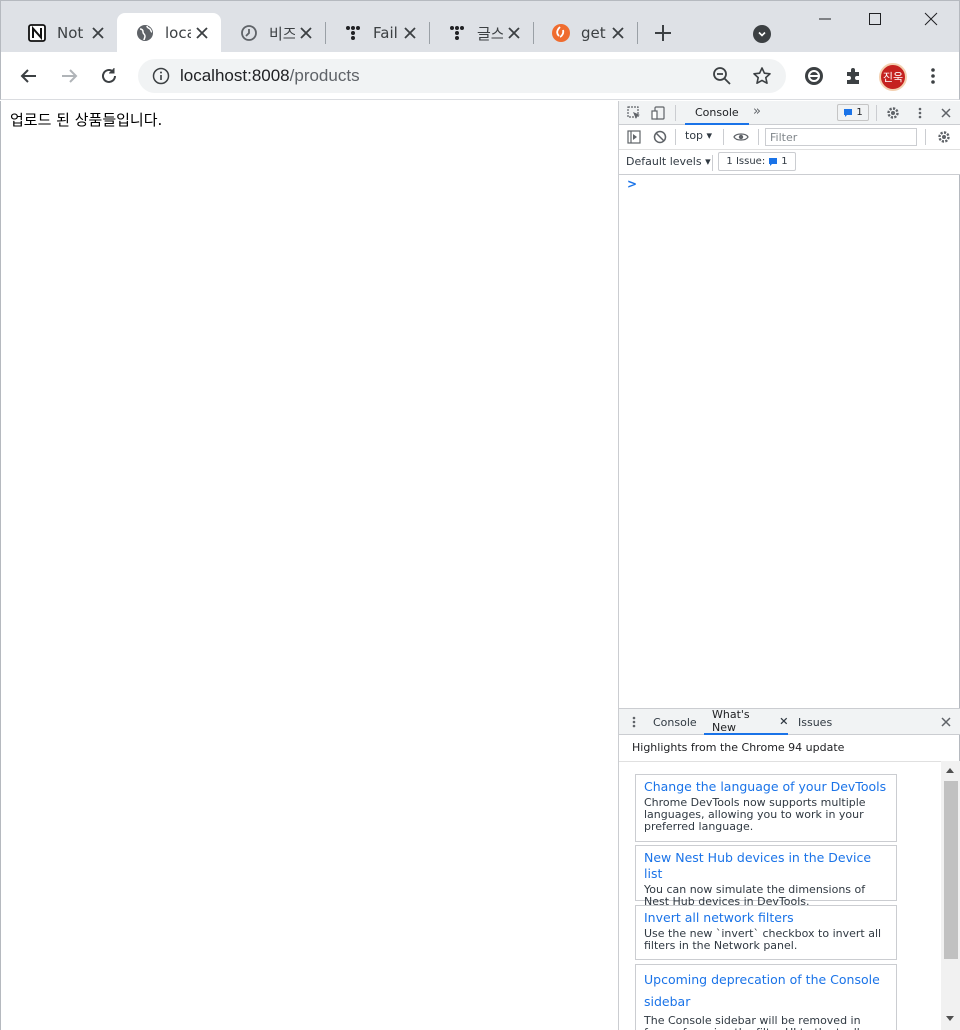 The width and height of the screenshot is (960, 1030). Describe the element at coordinates (789, 721) in the screenshot. I see `drawer-tabbar: Console What's New Issues` at that location.